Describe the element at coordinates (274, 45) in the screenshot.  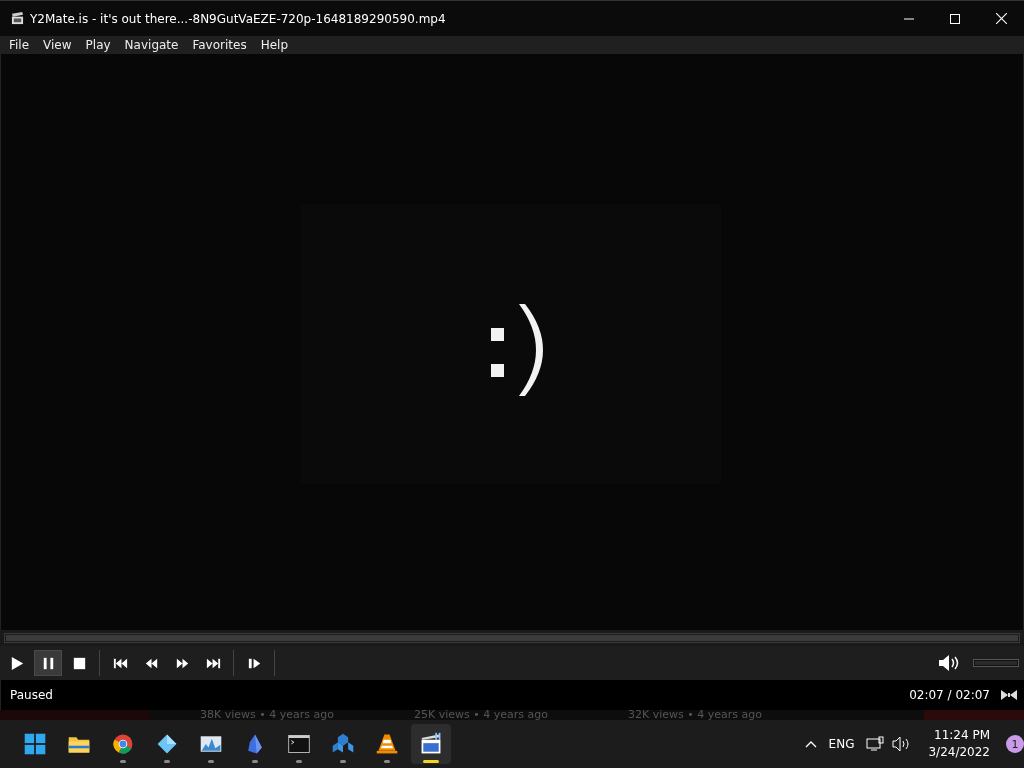
I see `menu-item: Help` at that location.